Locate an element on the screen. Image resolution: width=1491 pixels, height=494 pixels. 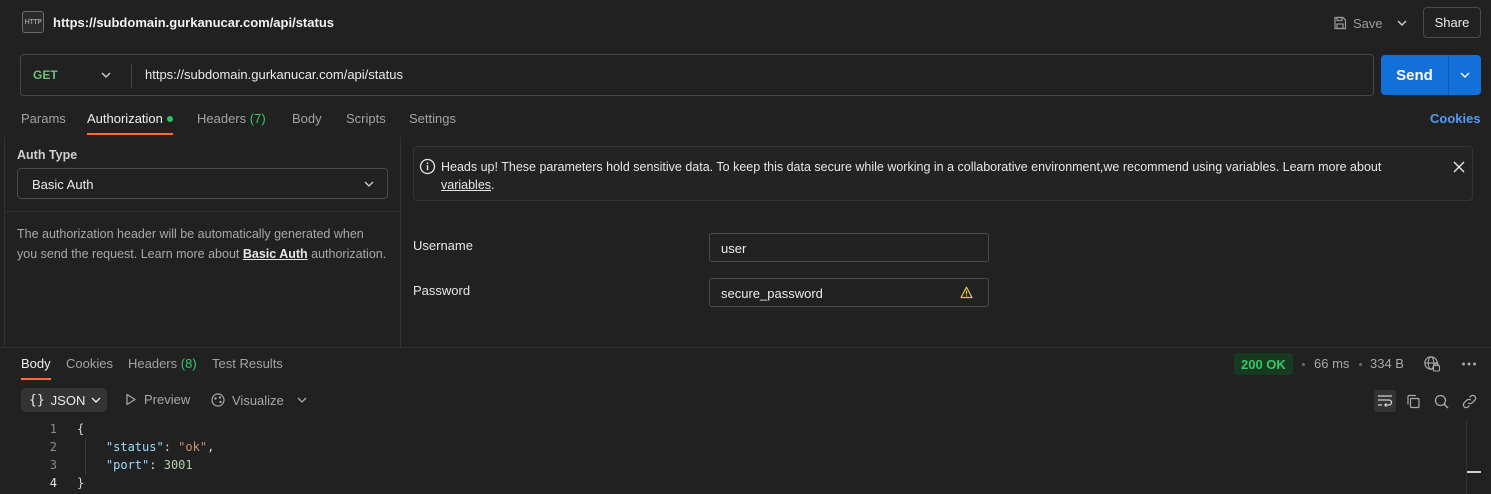
code-line: "status": "ok", is located at coordinates (160, 447).